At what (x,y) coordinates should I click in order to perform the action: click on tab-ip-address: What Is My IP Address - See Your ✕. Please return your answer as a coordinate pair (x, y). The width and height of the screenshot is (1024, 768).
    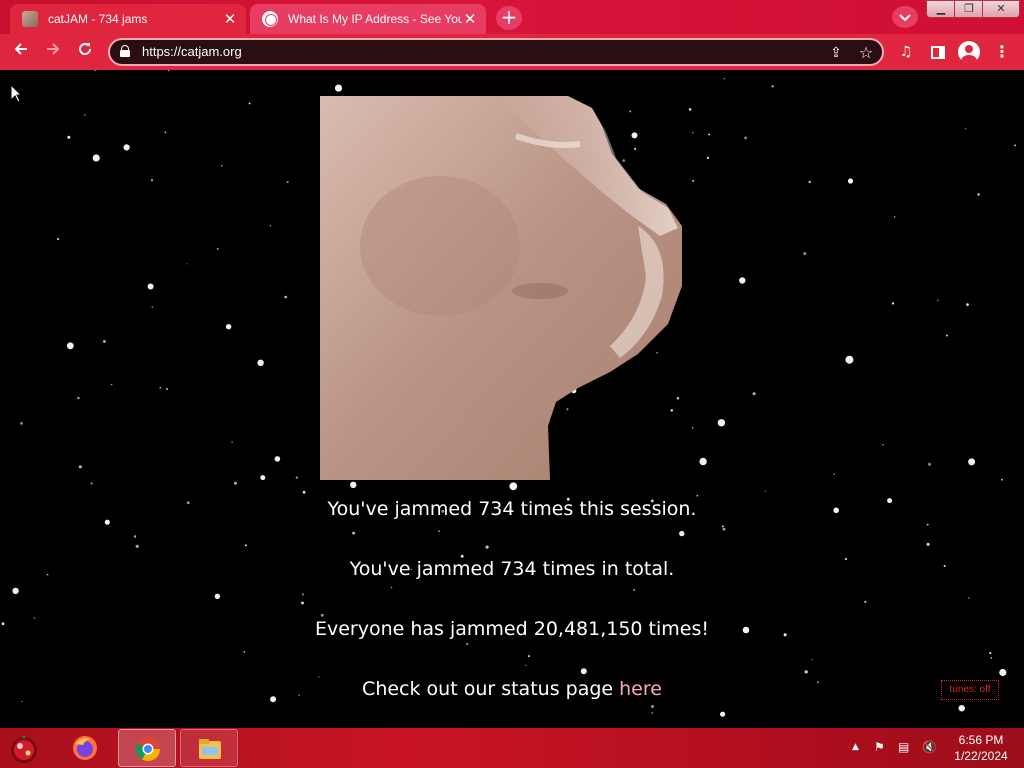
    Looking at the image, I should click on (368, 19).